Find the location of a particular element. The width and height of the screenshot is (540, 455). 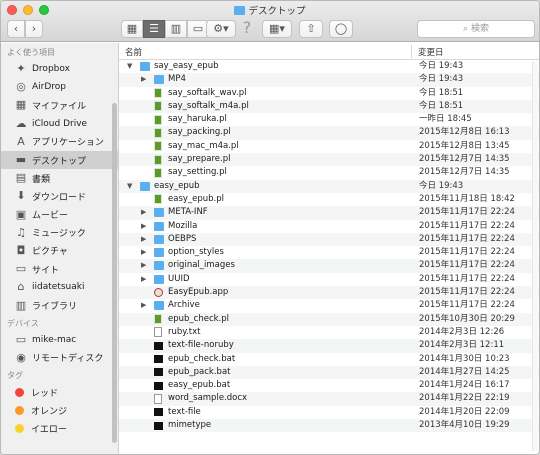

file-name: epub_check.pl is located at coordinates (199, 318).